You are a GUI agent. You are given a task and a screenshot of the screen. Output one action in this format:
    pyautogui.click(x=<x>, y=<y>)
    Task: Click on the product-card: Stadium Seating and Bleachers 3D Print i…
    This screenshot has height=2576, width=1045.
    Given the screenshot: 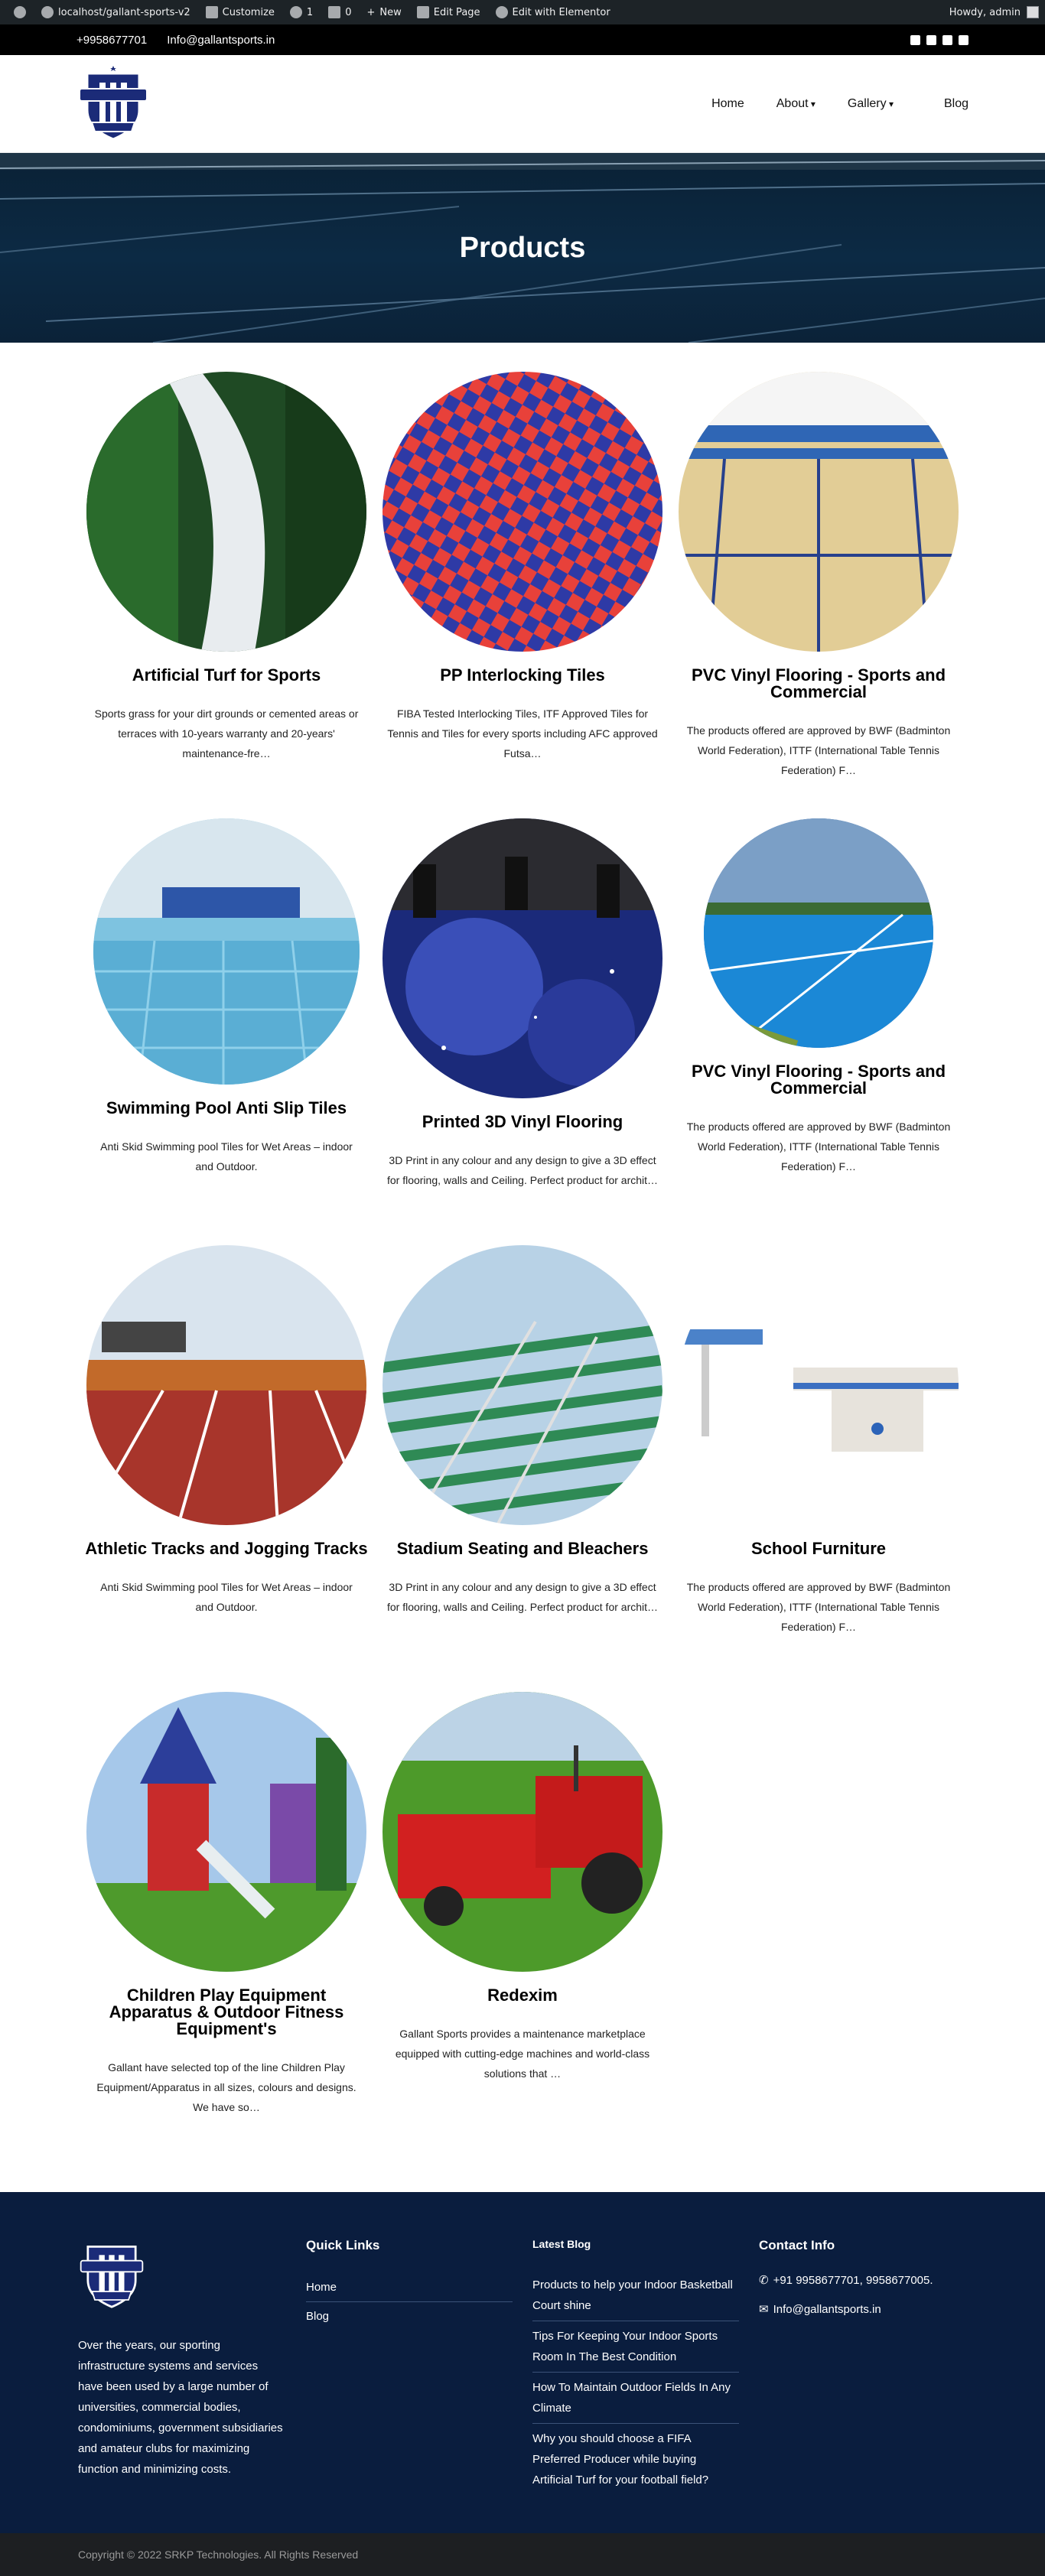 What is the action you would take?
    pyautogui.click(x=522, y=1431)
    